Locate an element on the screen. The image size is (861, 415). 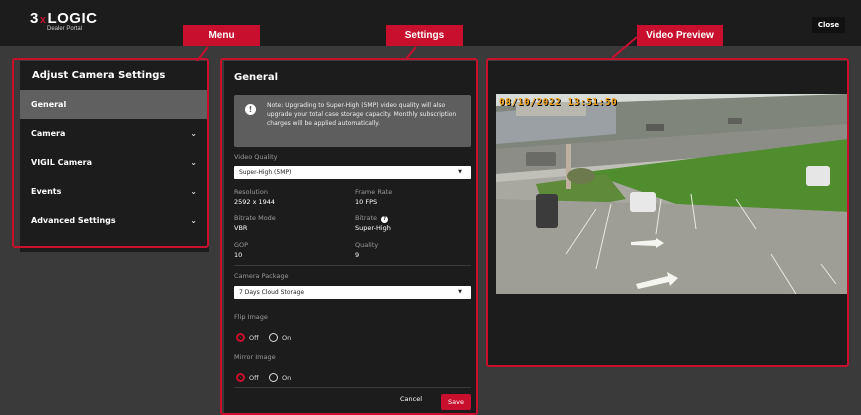
callout-video-preview: Video Preview is located at coordinates (680, 35).